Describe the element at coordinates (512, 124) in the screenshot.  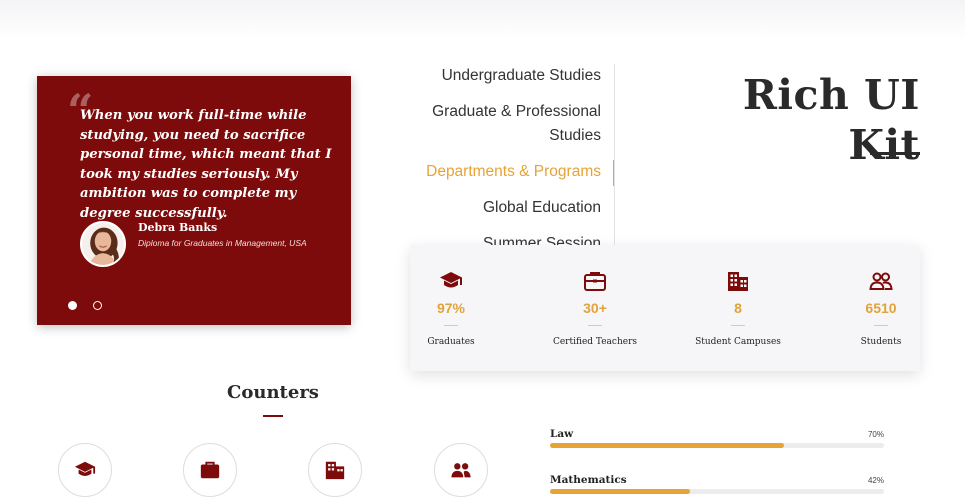
I see `nav-item-2: Graduate & Professional Studies` at that location.